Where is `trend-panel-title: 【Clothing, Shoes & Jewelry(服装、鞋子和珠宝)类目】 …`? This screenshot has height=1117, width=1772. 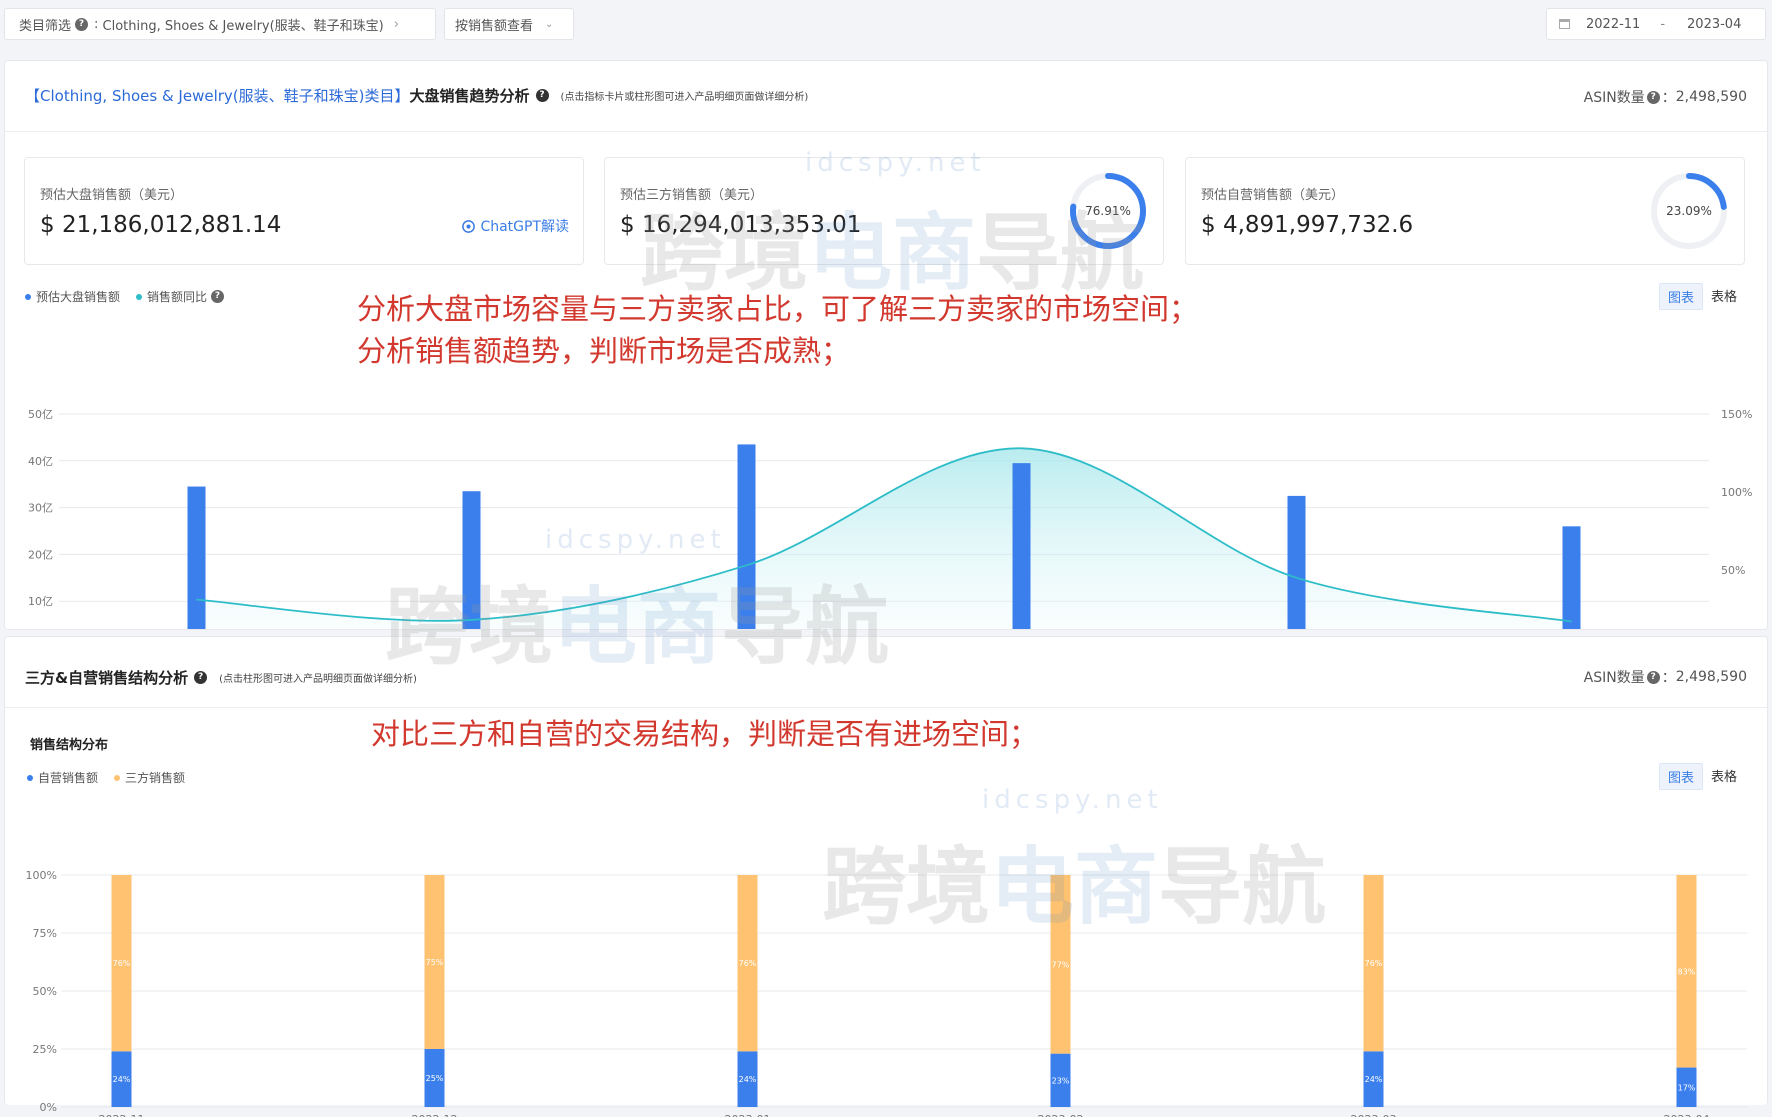
trend-panel-title: 【Clothing, Shoes & Jewelry(服装、鞋子和珠宝)类目】 … is located at coordinates (416, 95).